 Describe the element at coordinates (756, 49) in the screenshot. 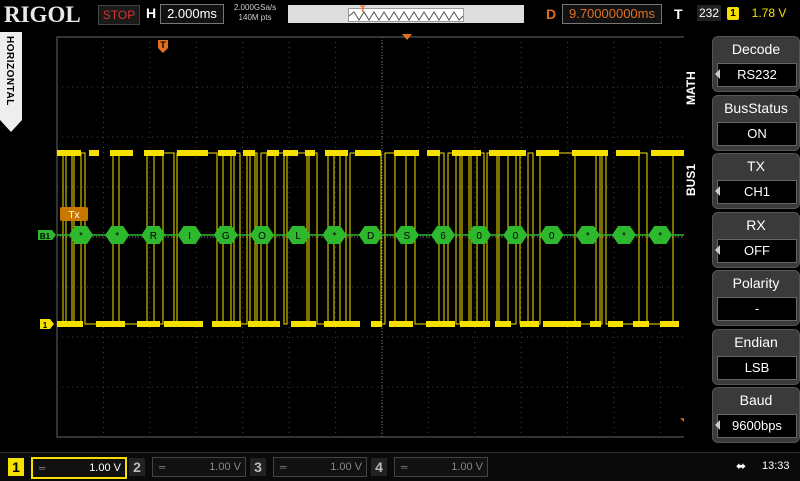

I see `menu-item-label: Decode` at that location.